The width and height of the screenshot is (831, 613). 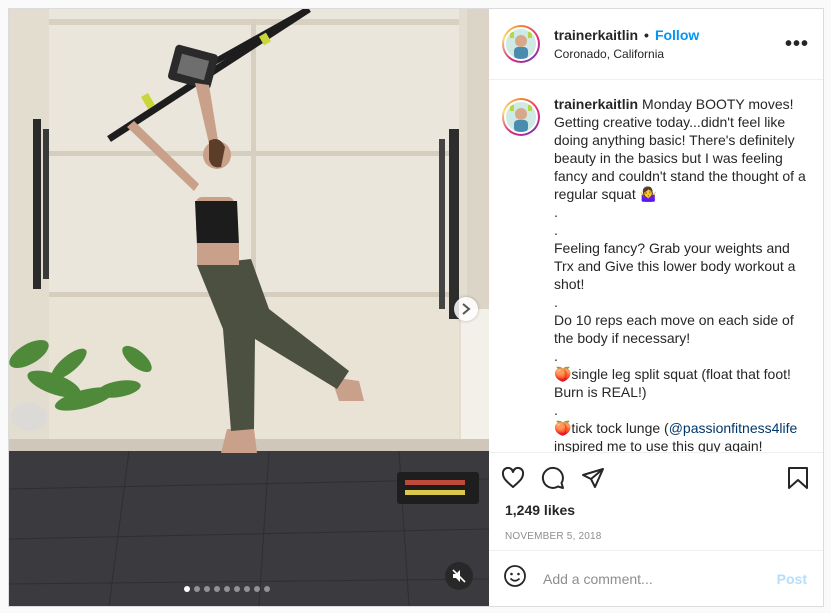 What do you see at coordinates (798, 477) in the screenshot?
I see `bookmark-icon` at bounding box center [798, 477].